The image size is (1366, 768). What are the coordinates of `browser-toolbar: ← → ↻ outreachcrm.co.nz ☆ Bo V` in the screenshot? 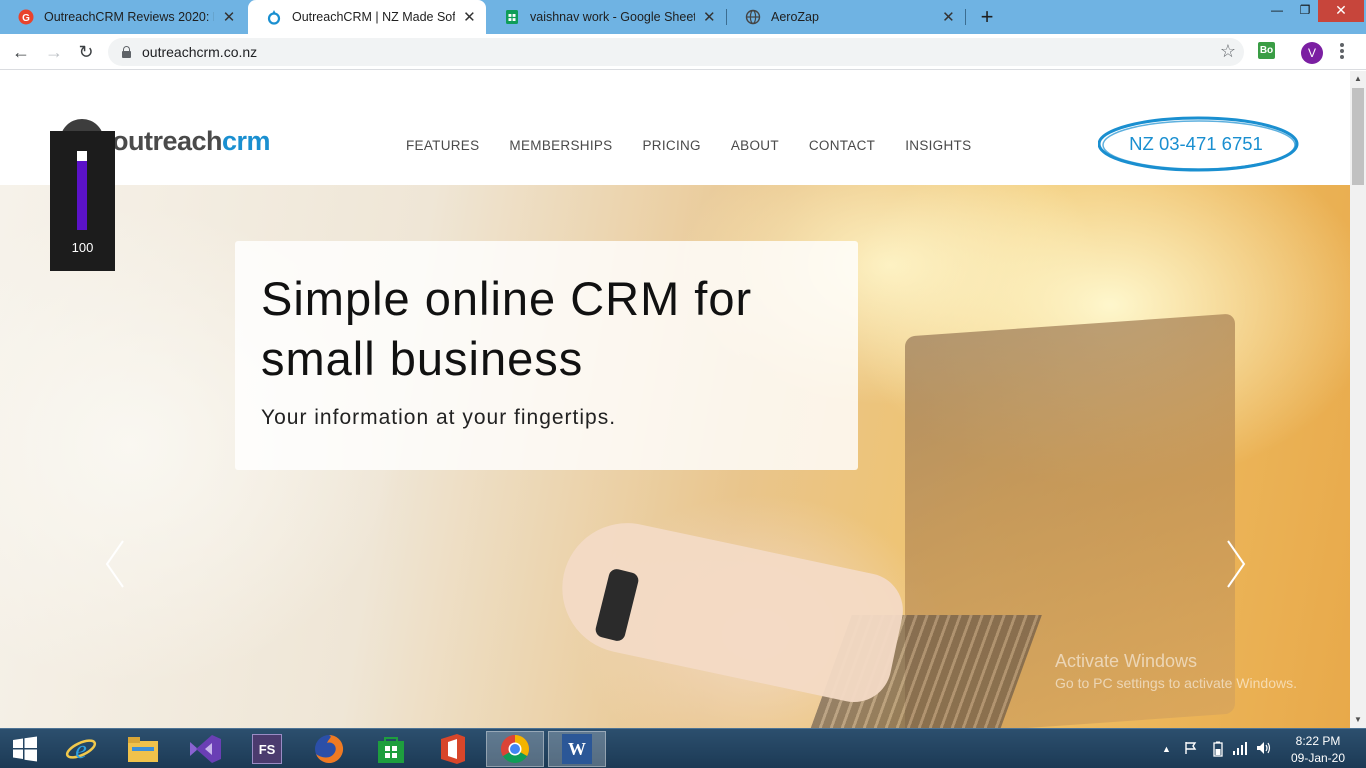 It's located at (683, 52).